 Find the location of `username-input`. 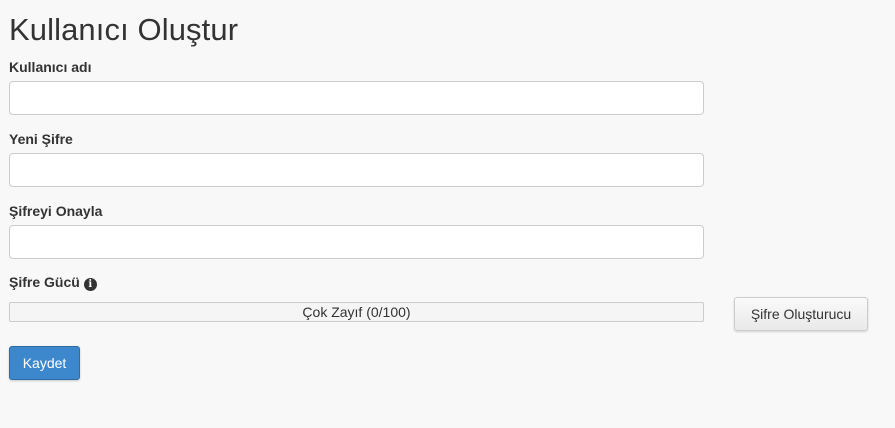

username-input is located at coordinates (356, 98).